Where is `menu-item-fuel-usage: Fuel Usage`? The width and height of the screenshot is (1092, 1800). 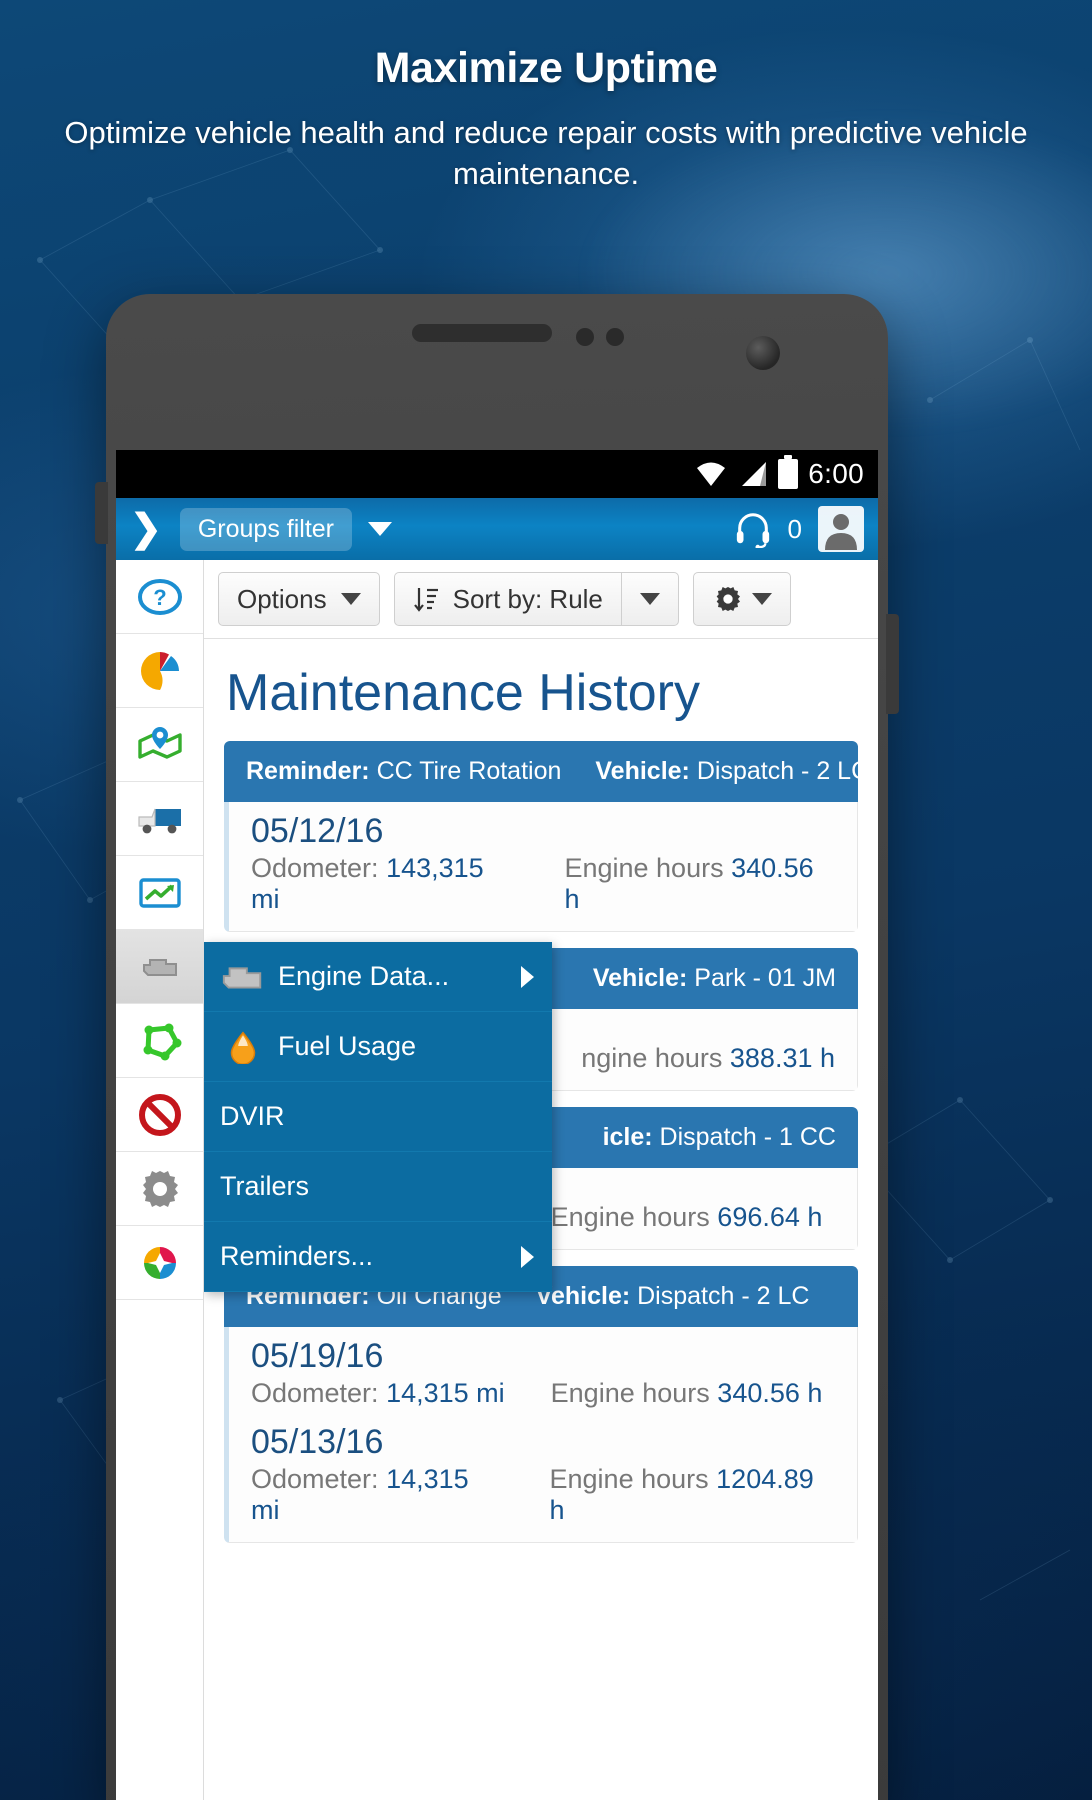
menu-item-fuel-usage: Fuel Usage is located at coordinates (378, 1047).